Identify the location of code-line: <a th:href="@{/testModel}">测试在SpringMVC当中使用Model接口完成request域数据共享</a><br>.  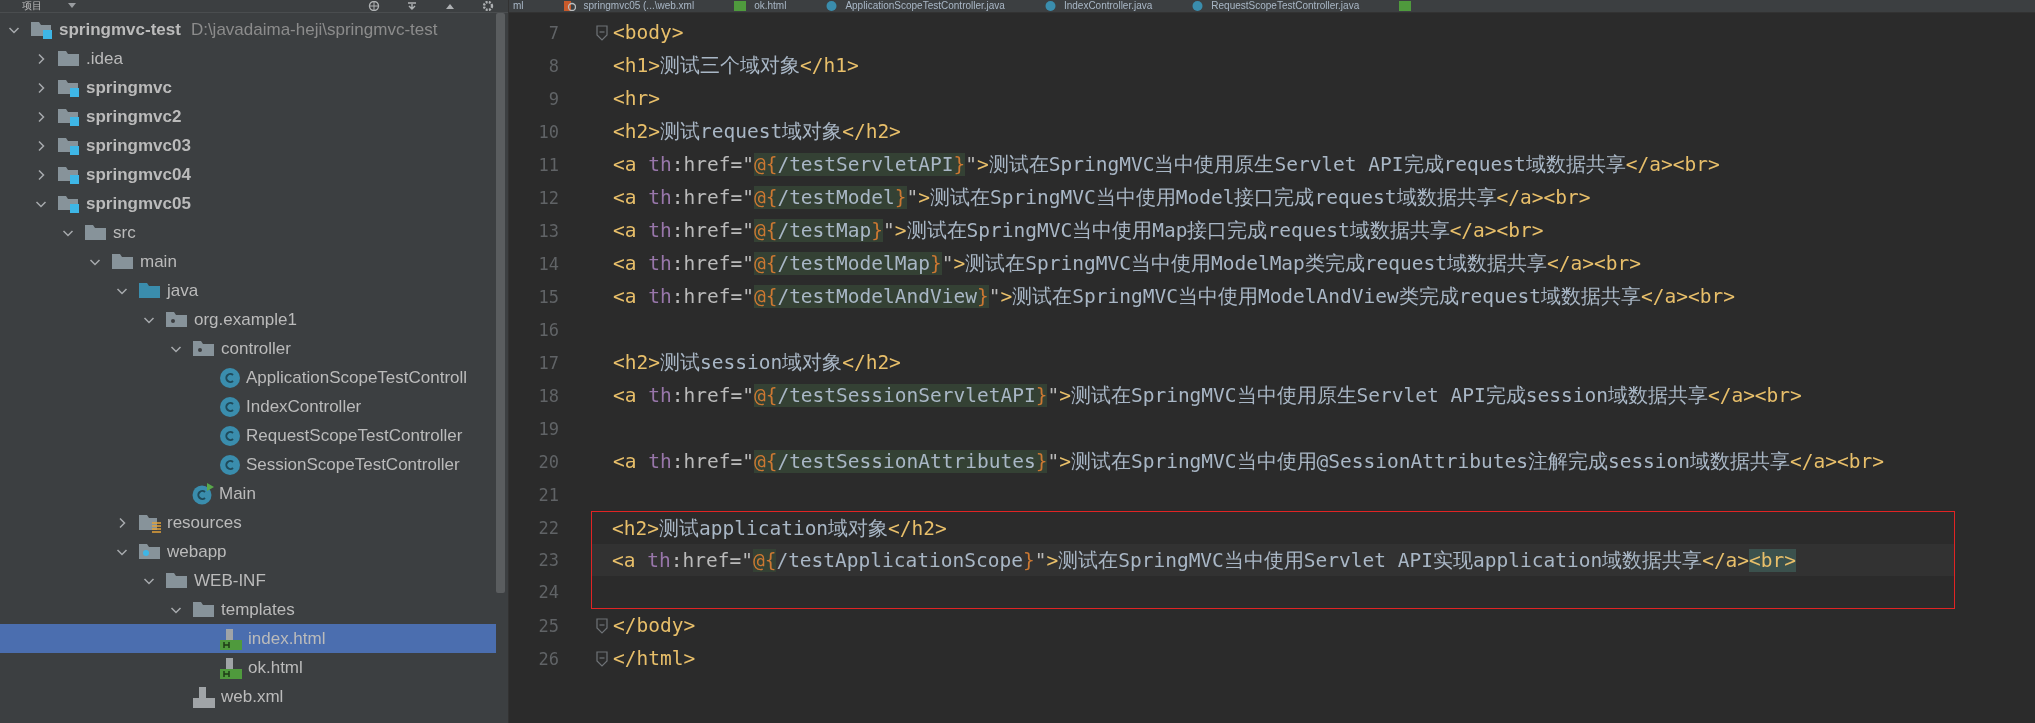
(1102, 198).